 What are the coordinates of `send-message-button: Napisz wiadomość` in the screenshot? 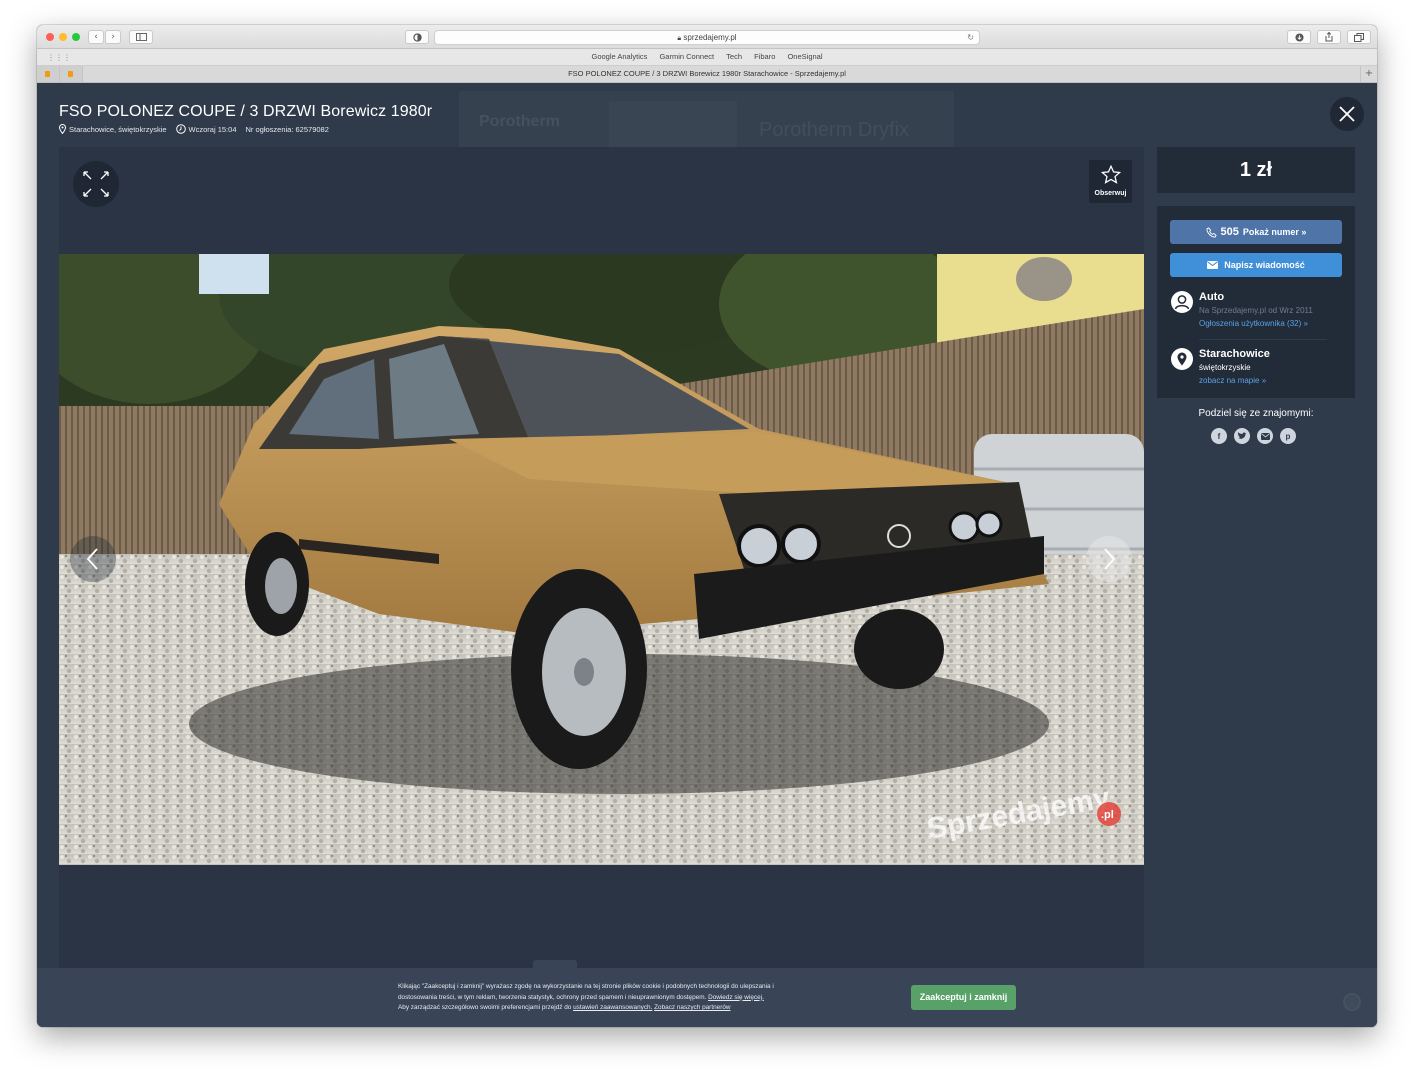 It's located at (1256, 265).